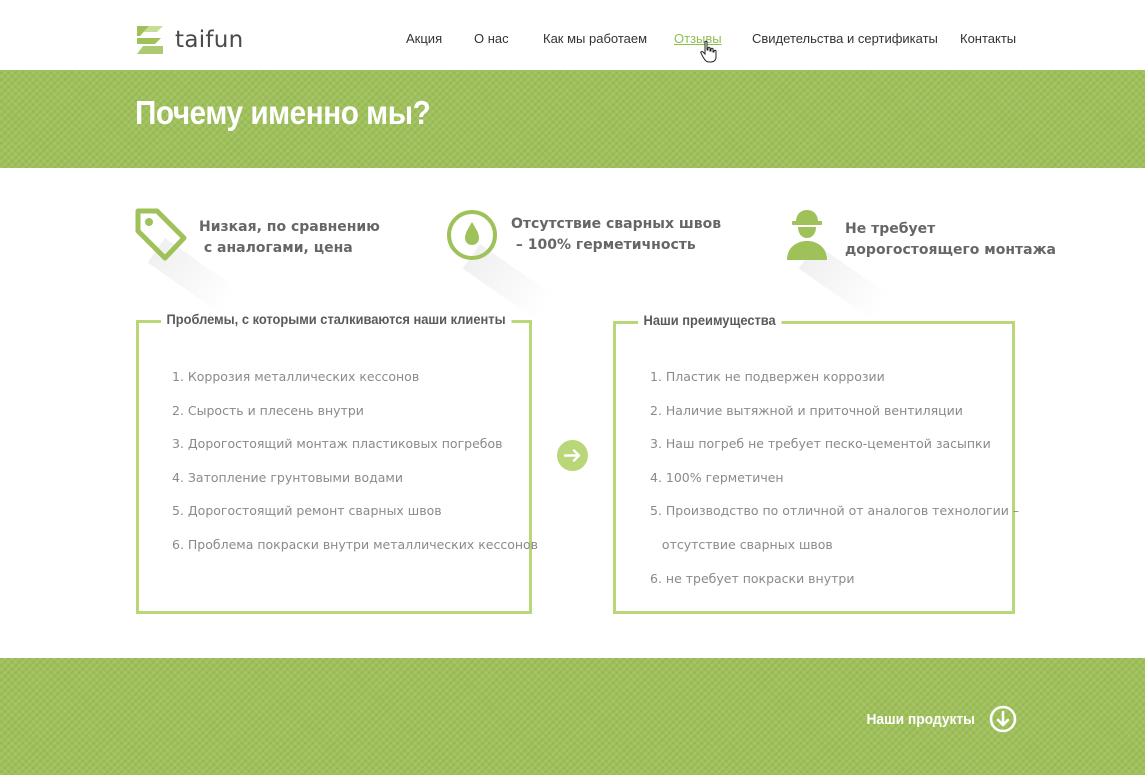  I want to click on arrow-right-icon, so click(572, 455).